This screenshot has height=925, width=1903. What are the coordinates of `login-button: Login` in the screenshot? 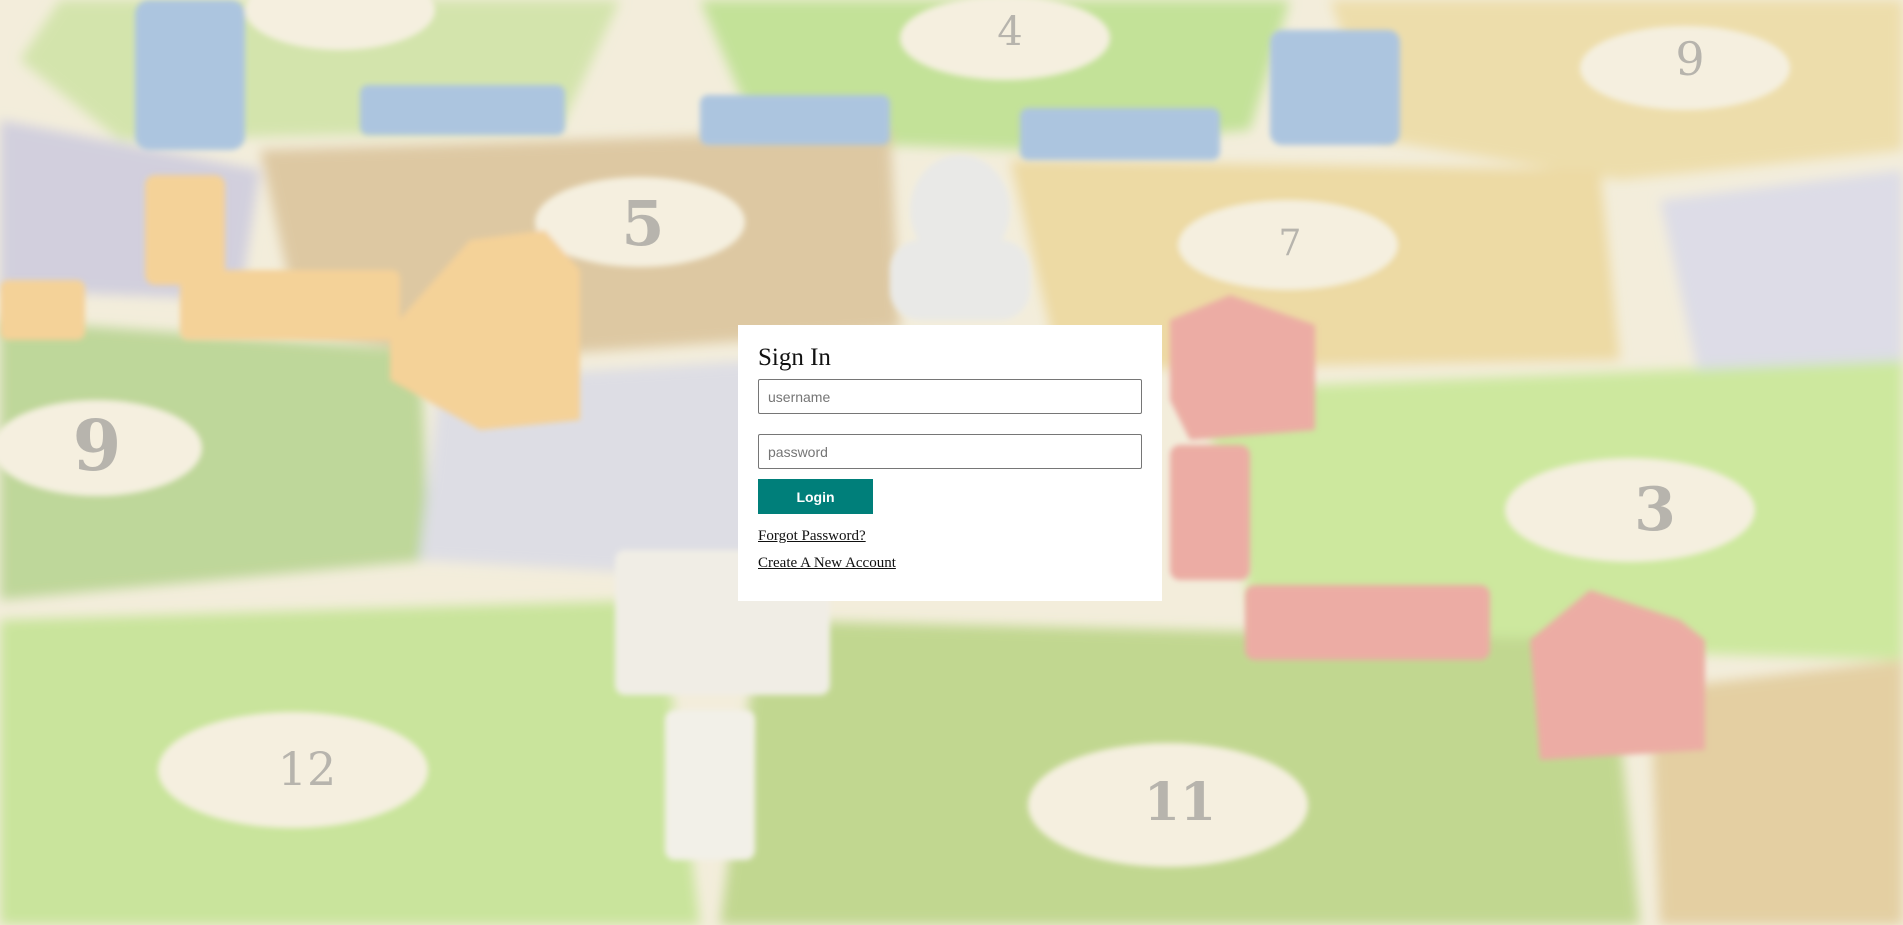 It's located at (815, 496).